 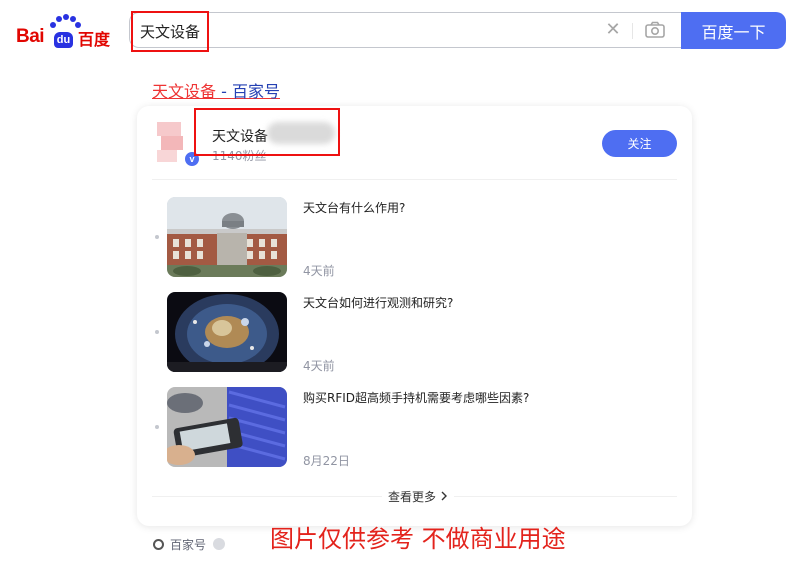 What do you see at coordinates (219, 544) in the screenshot?
I see `more-icon` at bounding box center [219, 544].